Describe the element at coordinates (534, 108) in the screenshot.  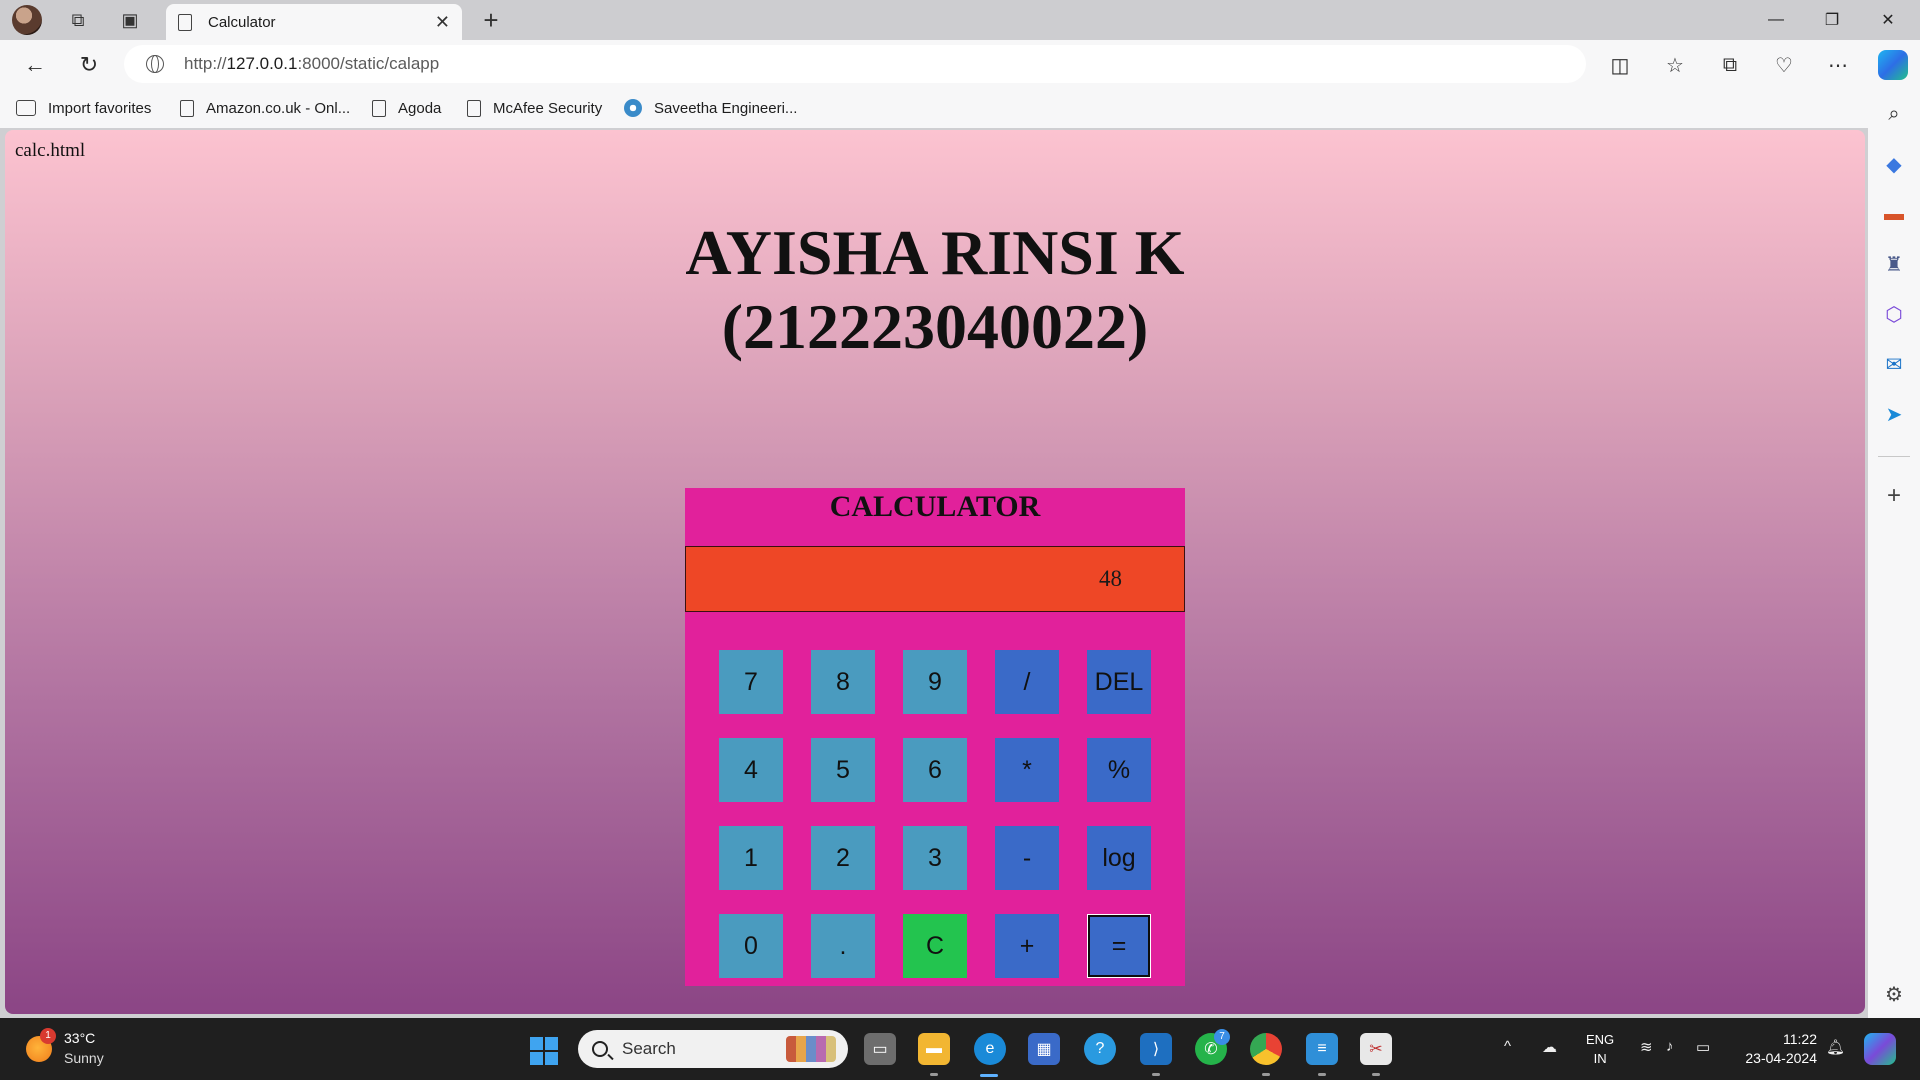
I see `favorite-mcafee: McAfee Security` at that location.